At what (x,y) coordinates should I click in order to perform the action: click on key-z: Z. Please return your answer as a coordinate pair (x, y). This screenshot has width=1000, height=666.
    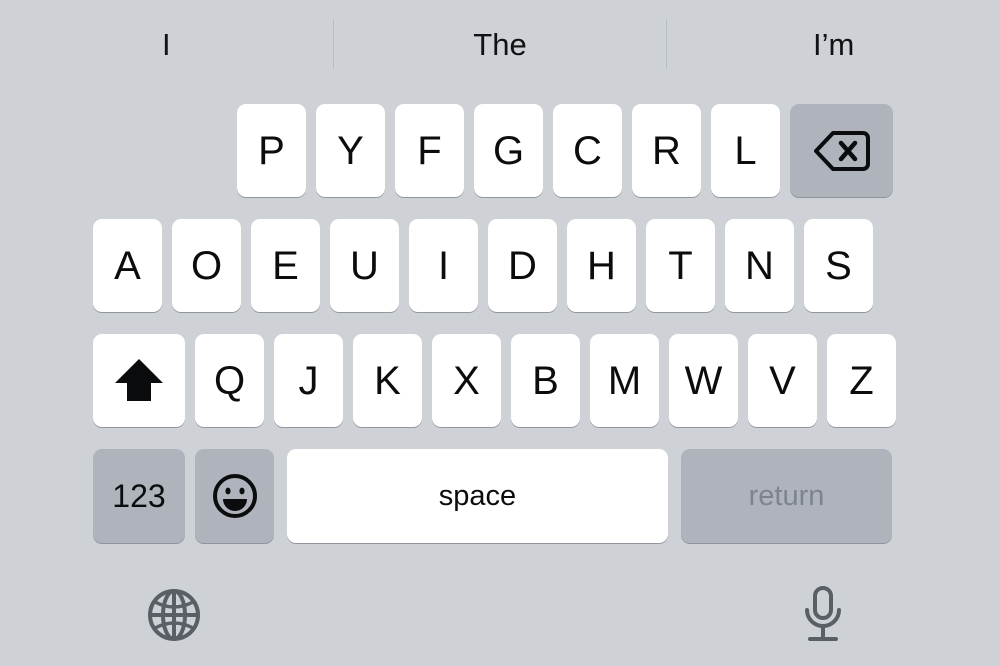
    Looking at the image, I should click on (861, 380).